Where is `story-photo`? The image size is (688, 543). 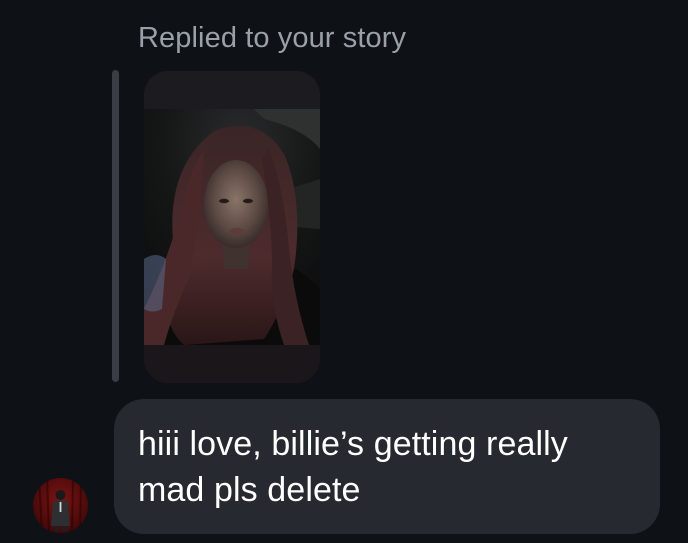 story-photo is located at coordinates (232, 227).